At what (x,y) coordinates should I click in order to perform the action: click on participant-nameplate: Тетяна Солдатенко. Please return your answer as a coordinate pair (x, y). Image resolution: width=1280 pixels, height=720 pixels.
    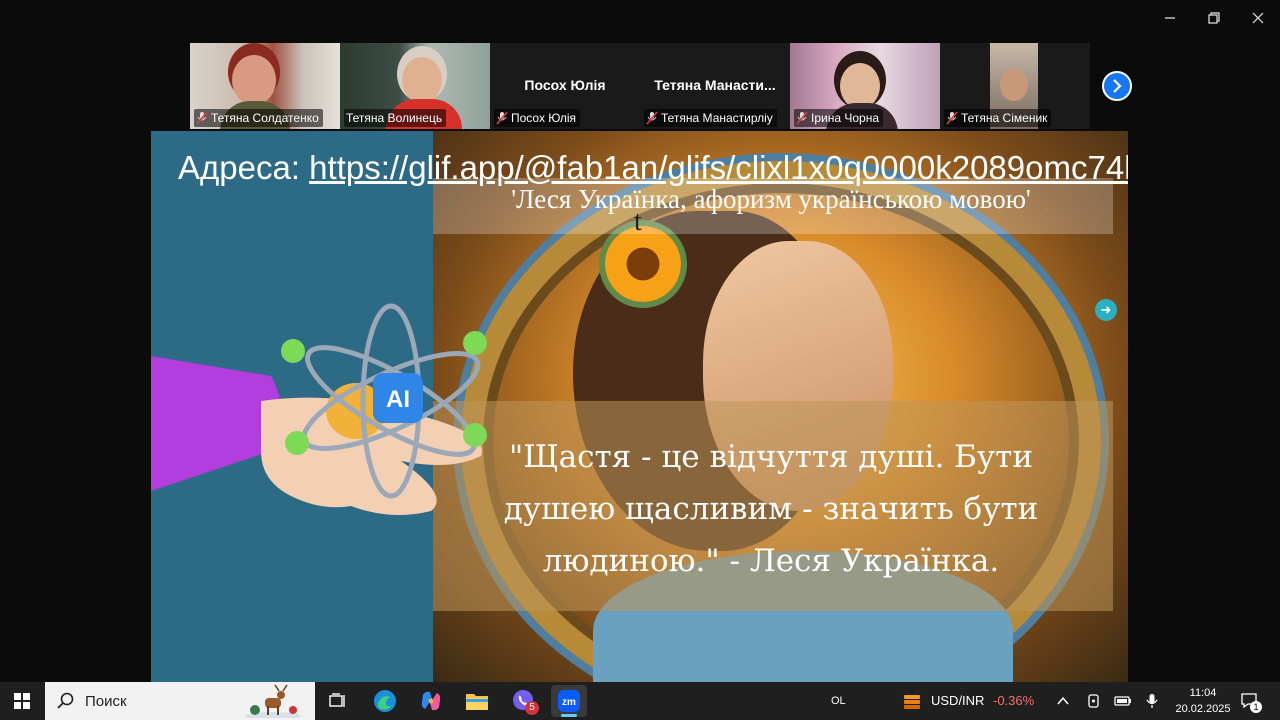
    Looking at the image, I should click on (258, 118).